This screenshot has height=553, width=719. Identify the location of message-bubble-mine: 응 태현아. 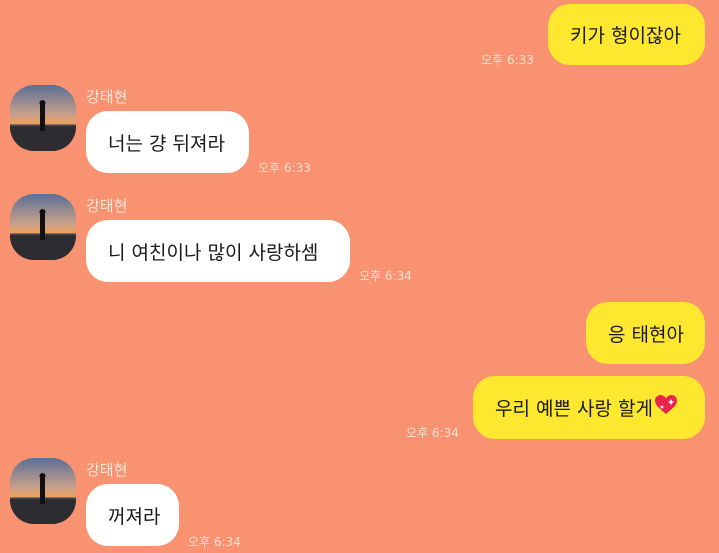
(645, 333).